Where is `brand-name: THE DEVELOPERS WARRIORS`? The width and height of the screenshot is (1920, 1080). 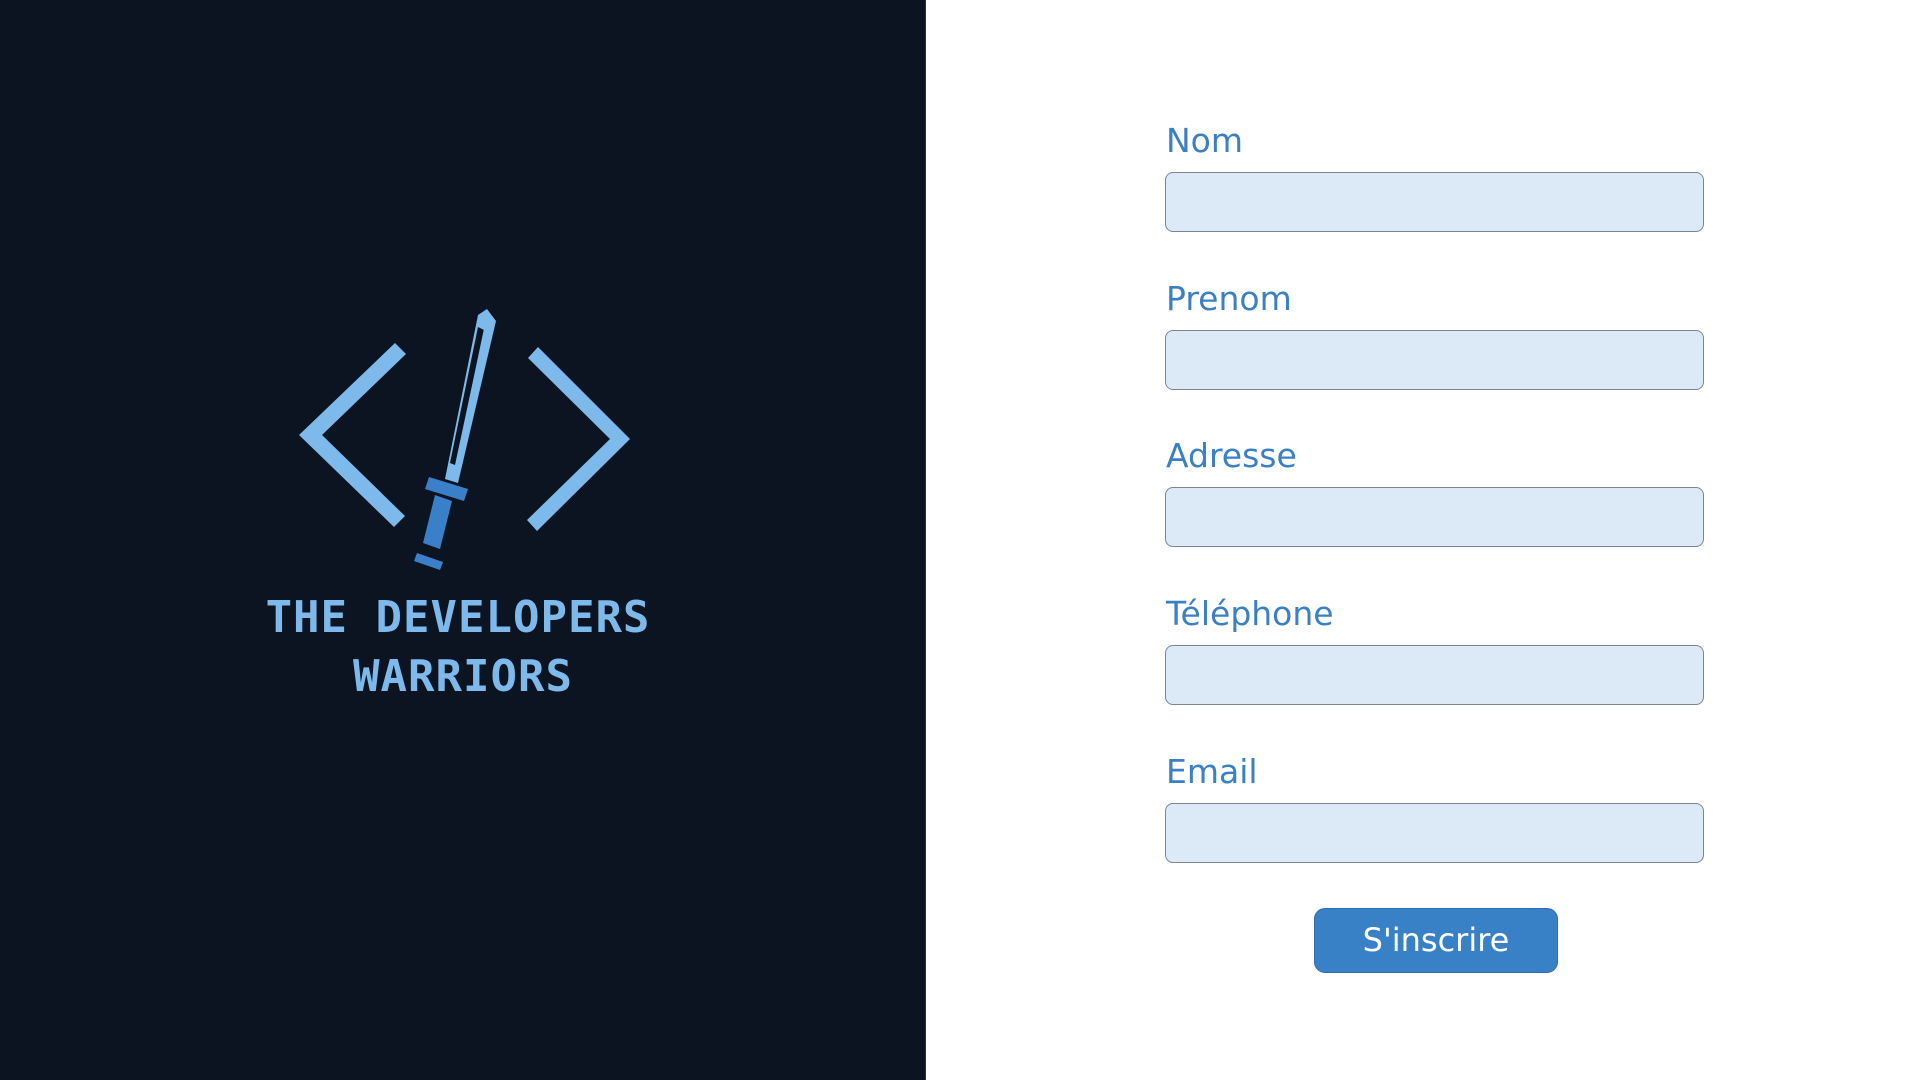 brand-name: THE DEVELOPERS WARRIORS is located at coordinates (463, 647).